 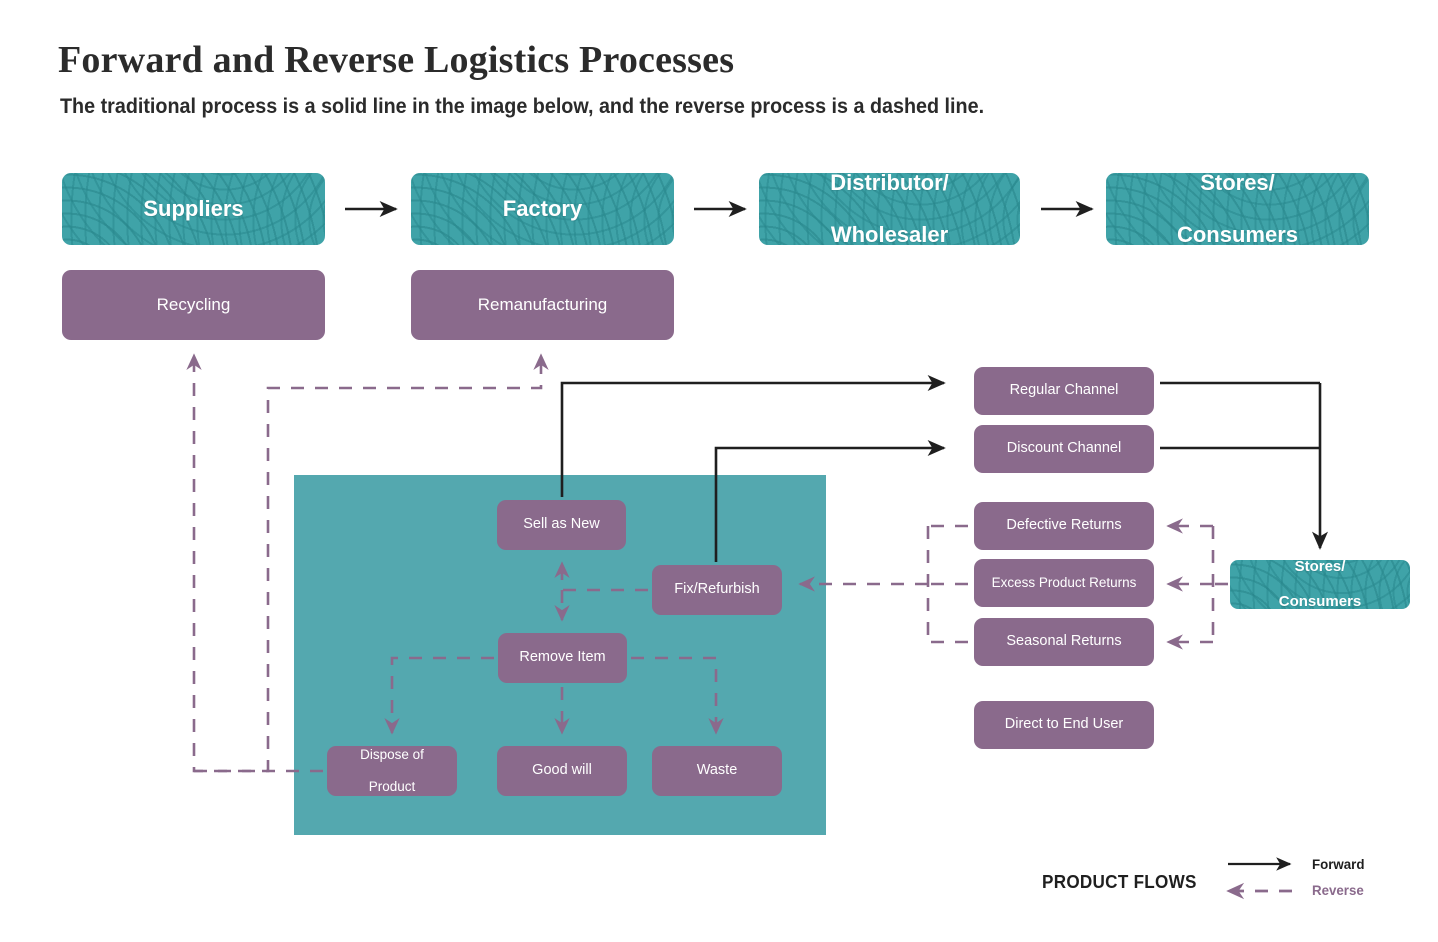 I want to click on node-label-line2: Product, so click(x=392, y=786).